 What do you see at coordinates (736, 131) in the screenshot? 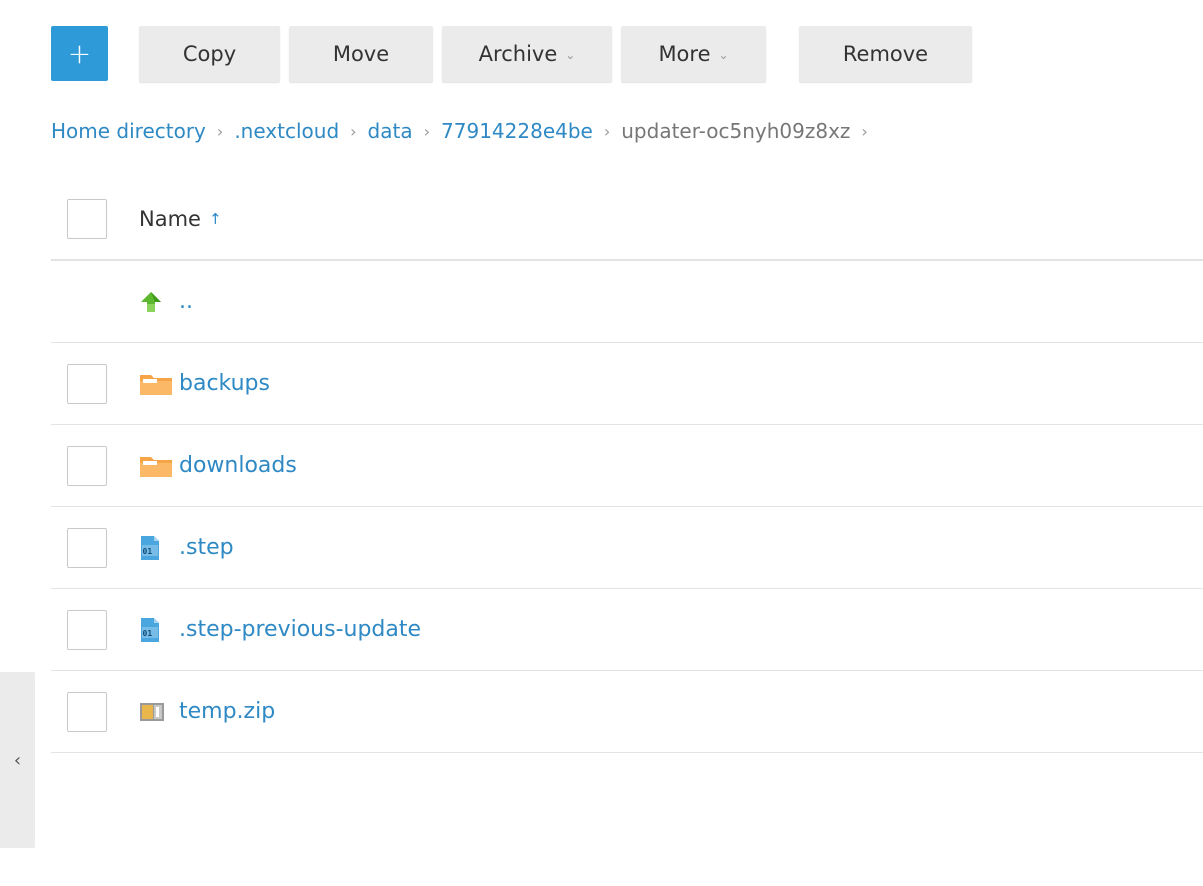
I see `breadcrumb-current: updater-oc5nyh09z8xz` at bounding box center [736, 131].